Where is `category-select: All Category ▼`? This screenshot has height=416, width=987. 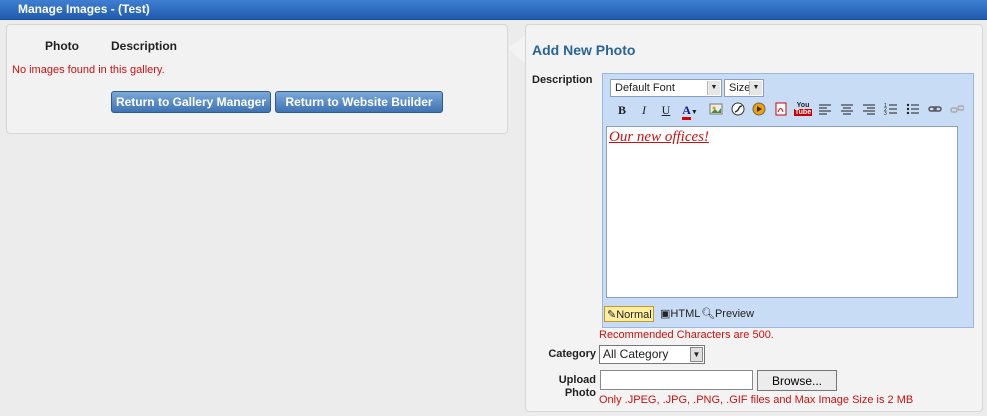
category-select: All Category ▼ is located at coordinates (652, 354).